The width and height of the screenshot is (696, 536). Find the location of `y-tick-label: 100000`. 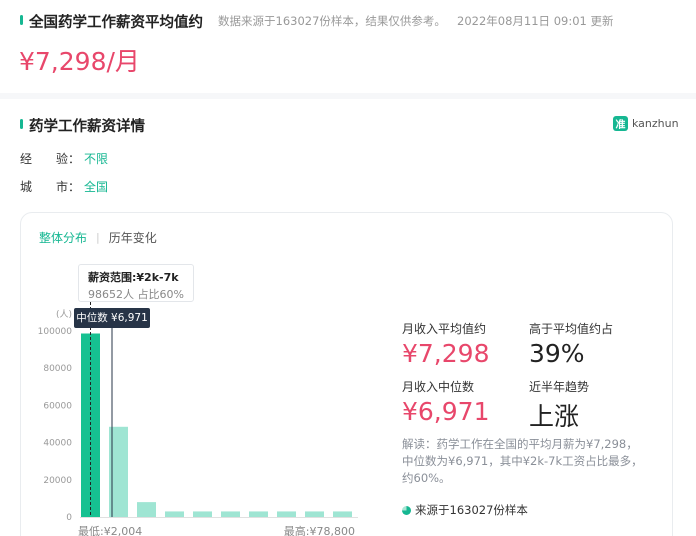

y-tick-label: 100000 is located at coordinates (55, 332).